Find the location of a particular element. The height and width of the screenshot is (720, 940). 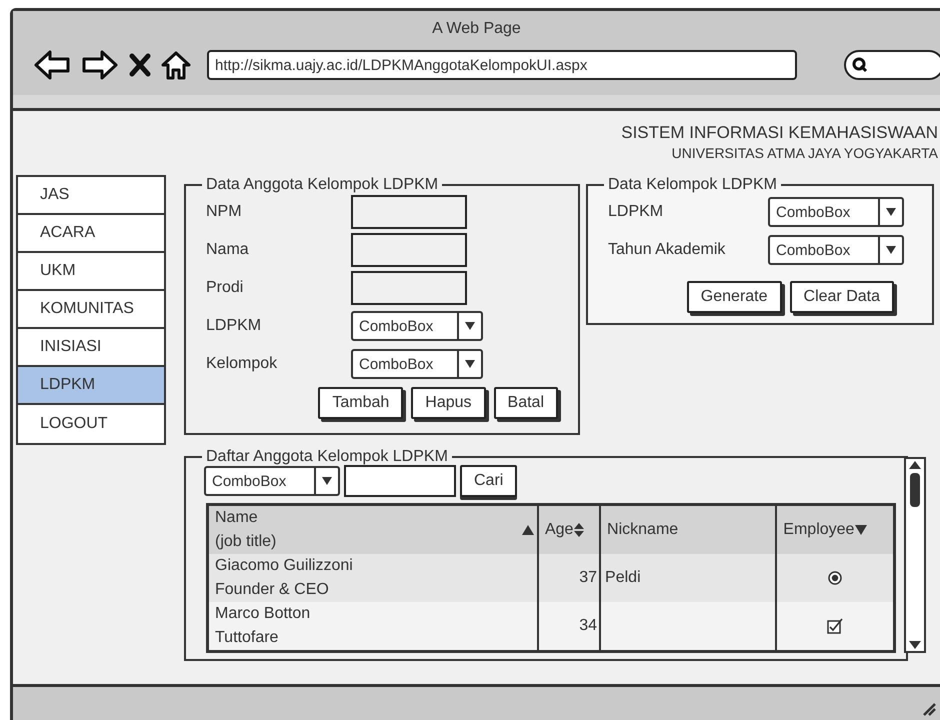

scroll-up-icon is located at coordinates (915, 465).